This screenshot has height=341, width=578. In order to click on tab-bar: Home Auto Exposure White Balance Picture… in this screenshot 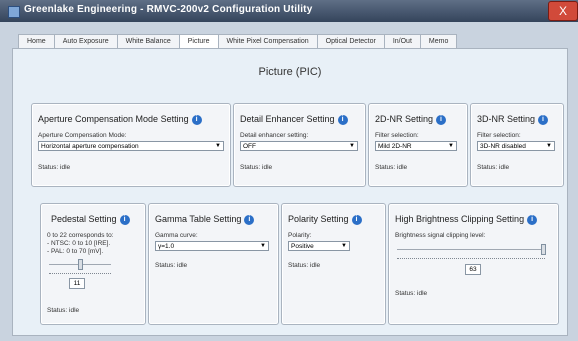, I will do `click(238, 41)`.